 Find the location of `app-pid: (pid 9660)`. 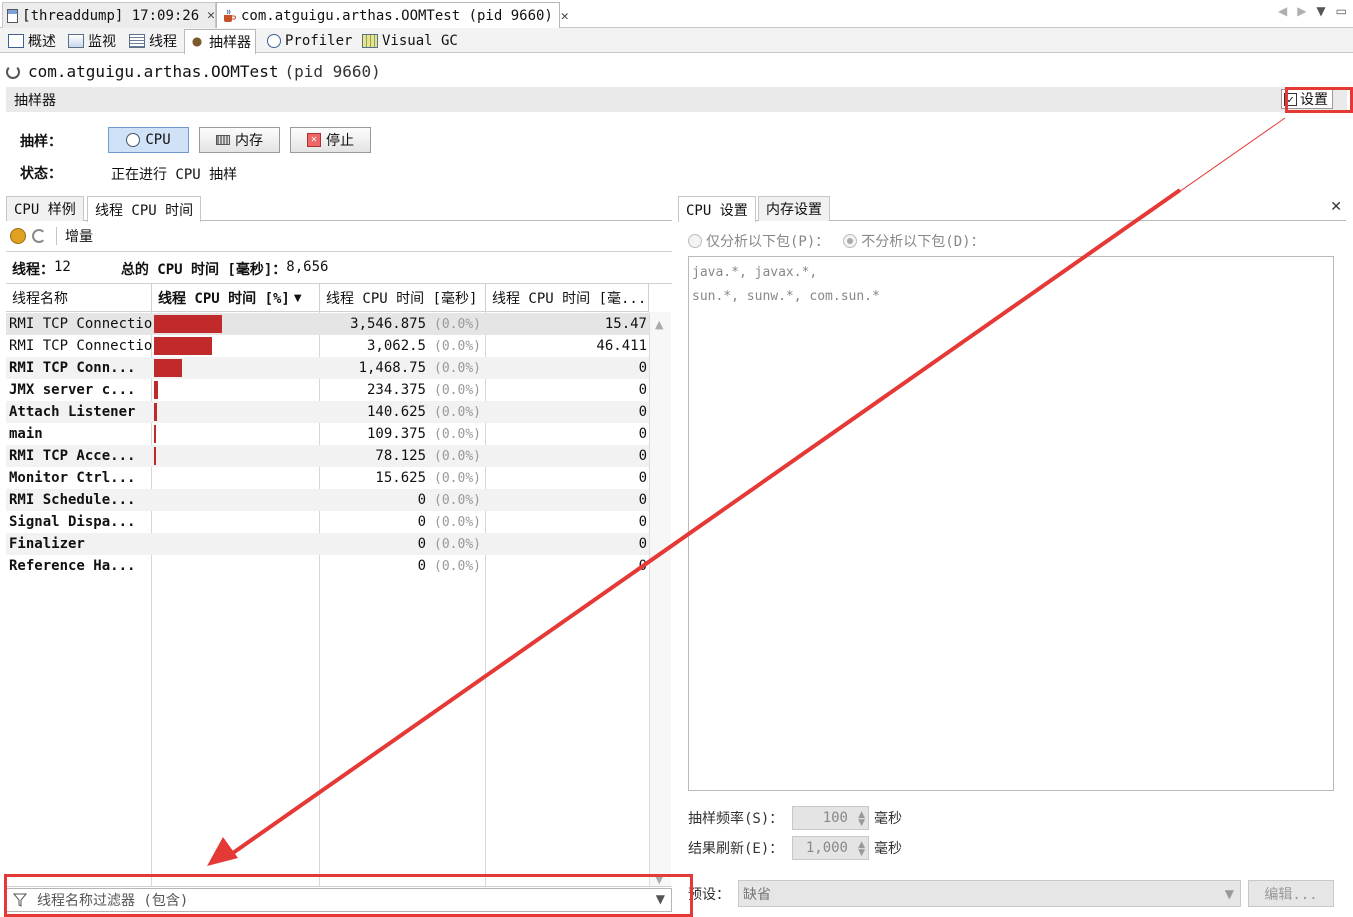

app-pid: (pid 9660) is located at coordinates (332, 71).